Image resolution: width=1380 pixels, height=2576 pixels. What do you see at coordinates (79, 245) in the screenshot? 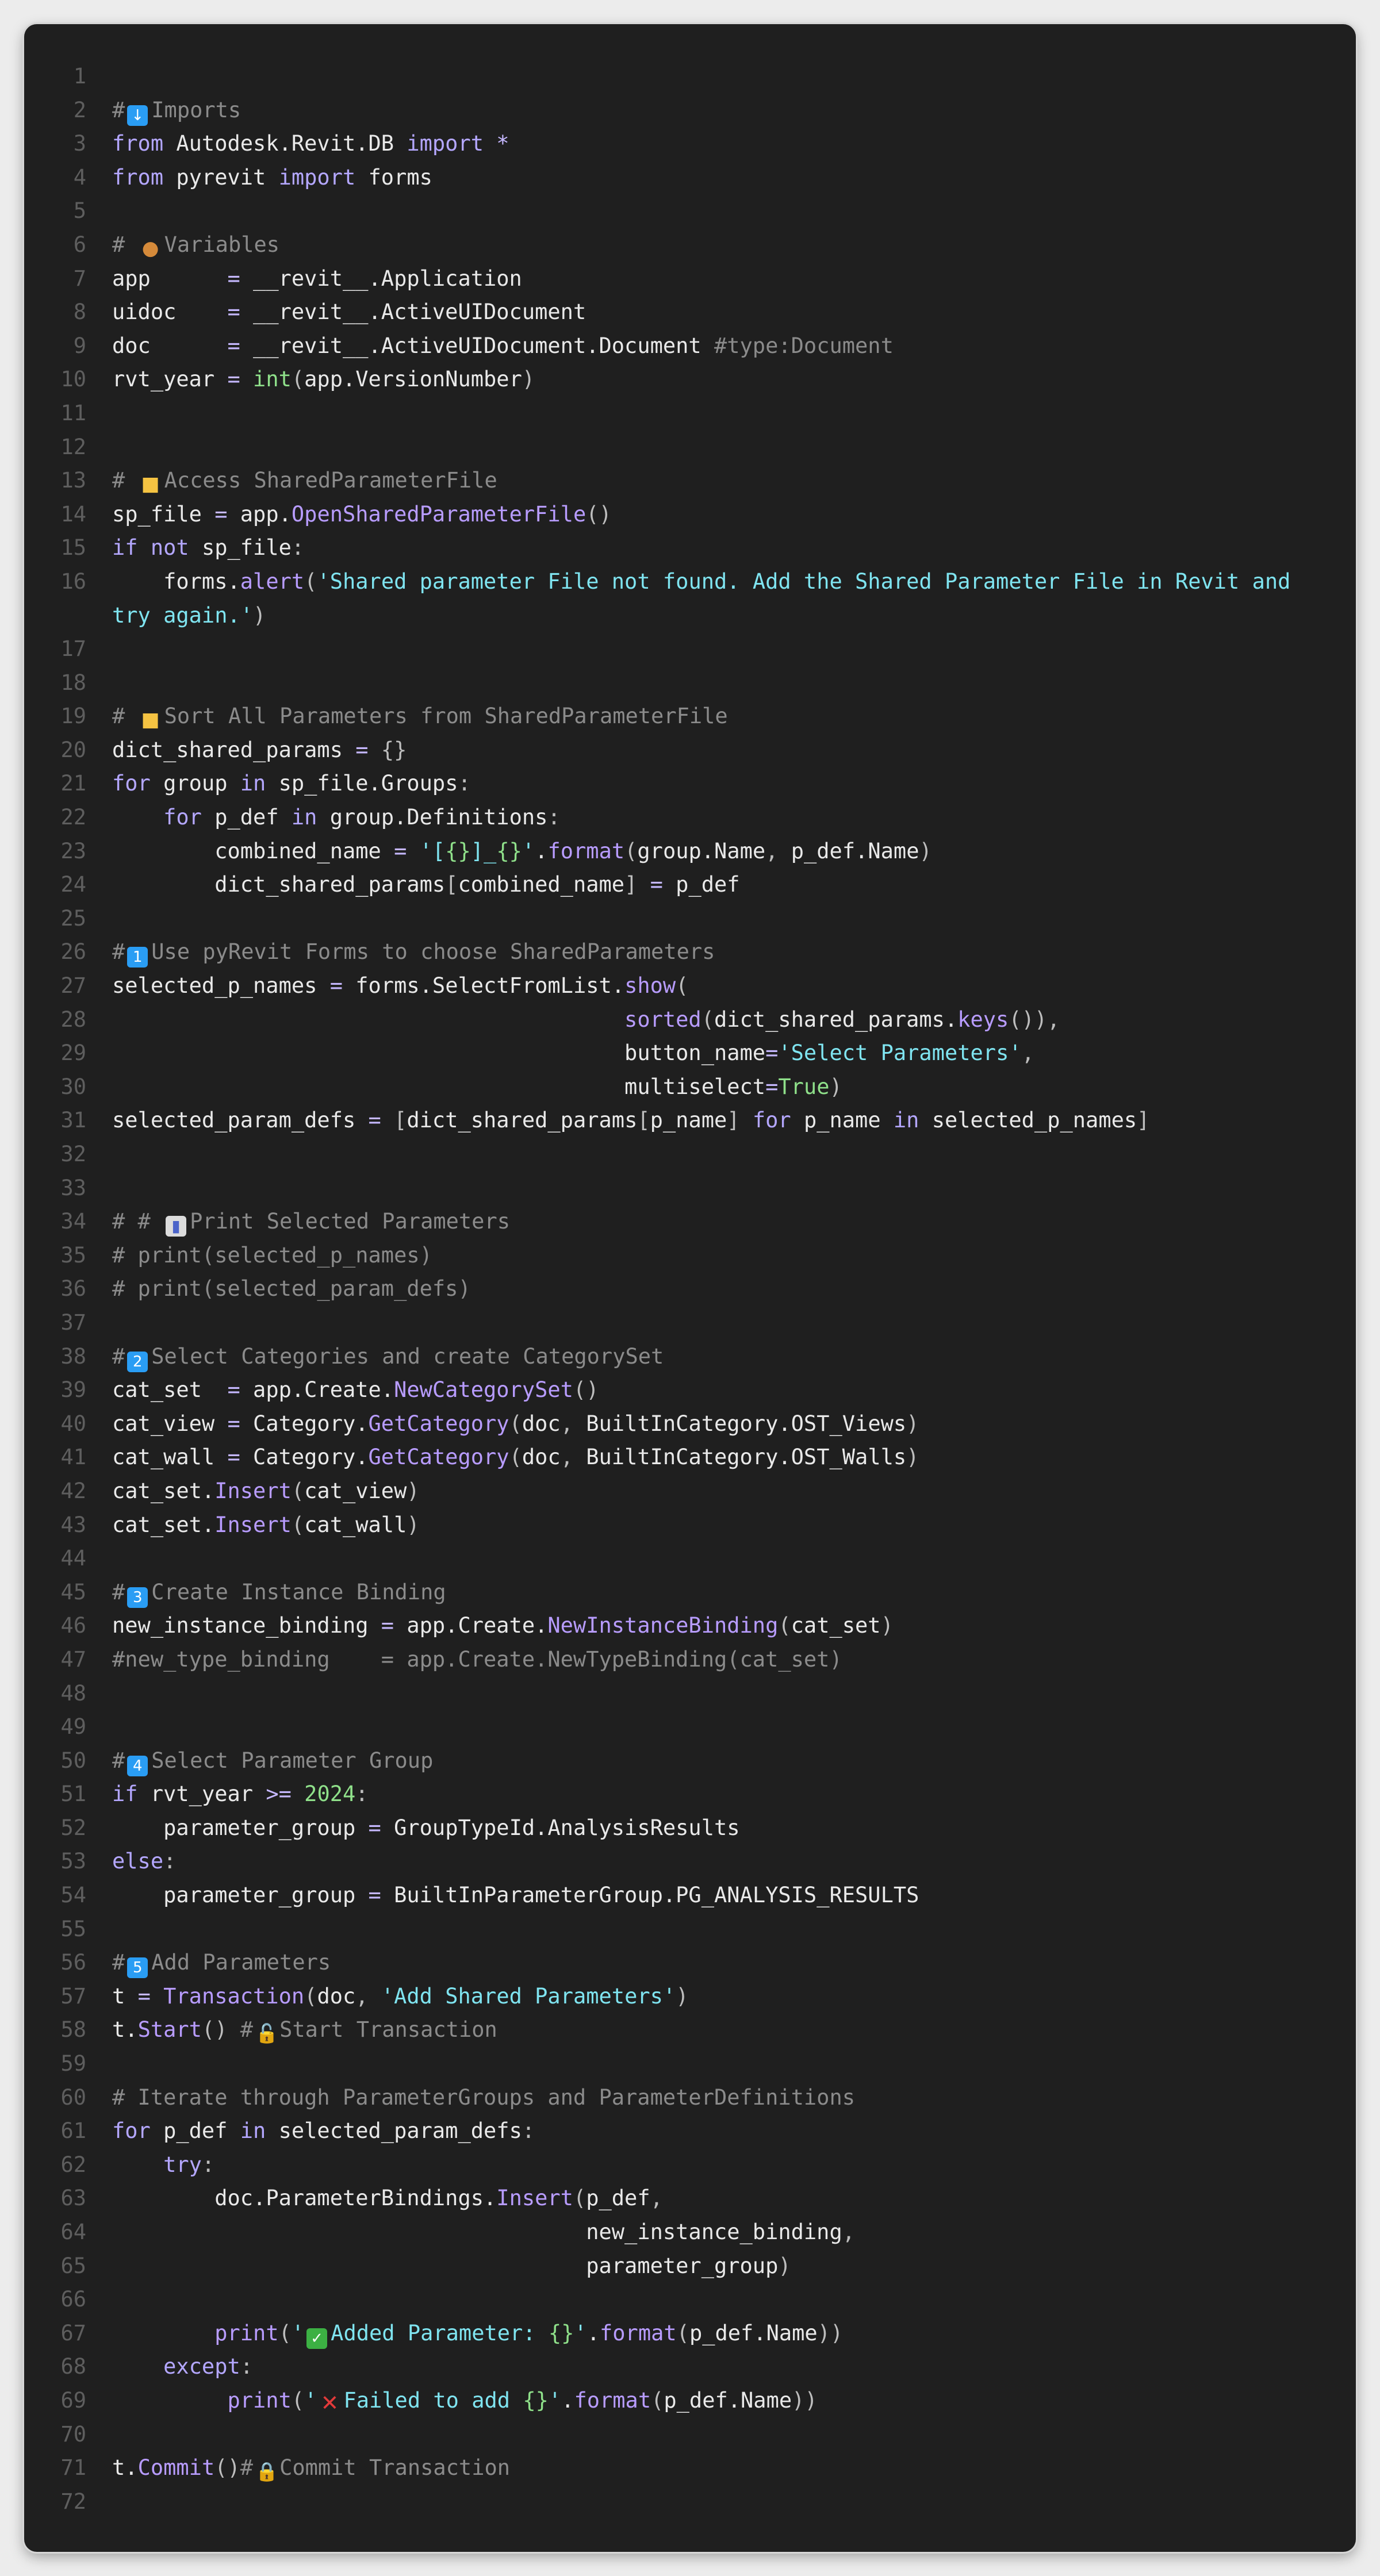
I see `line-number: 6` at bounding box center [79, 245].